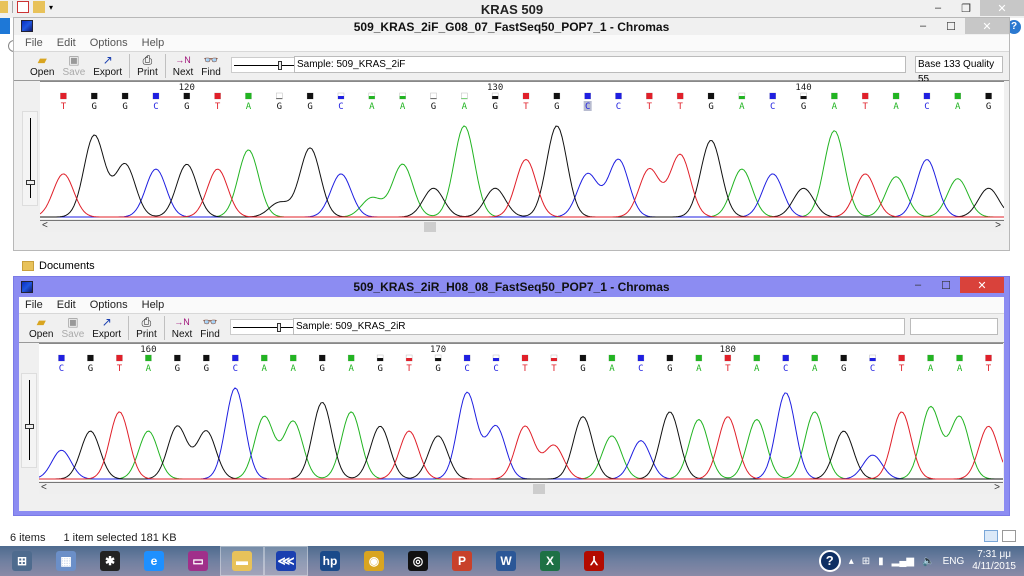 This screenshot has width=1024, height=576. Describe the element at coordinates (866, 561) in the screenshot. I see `action-center-icon: ⊞` at that location.